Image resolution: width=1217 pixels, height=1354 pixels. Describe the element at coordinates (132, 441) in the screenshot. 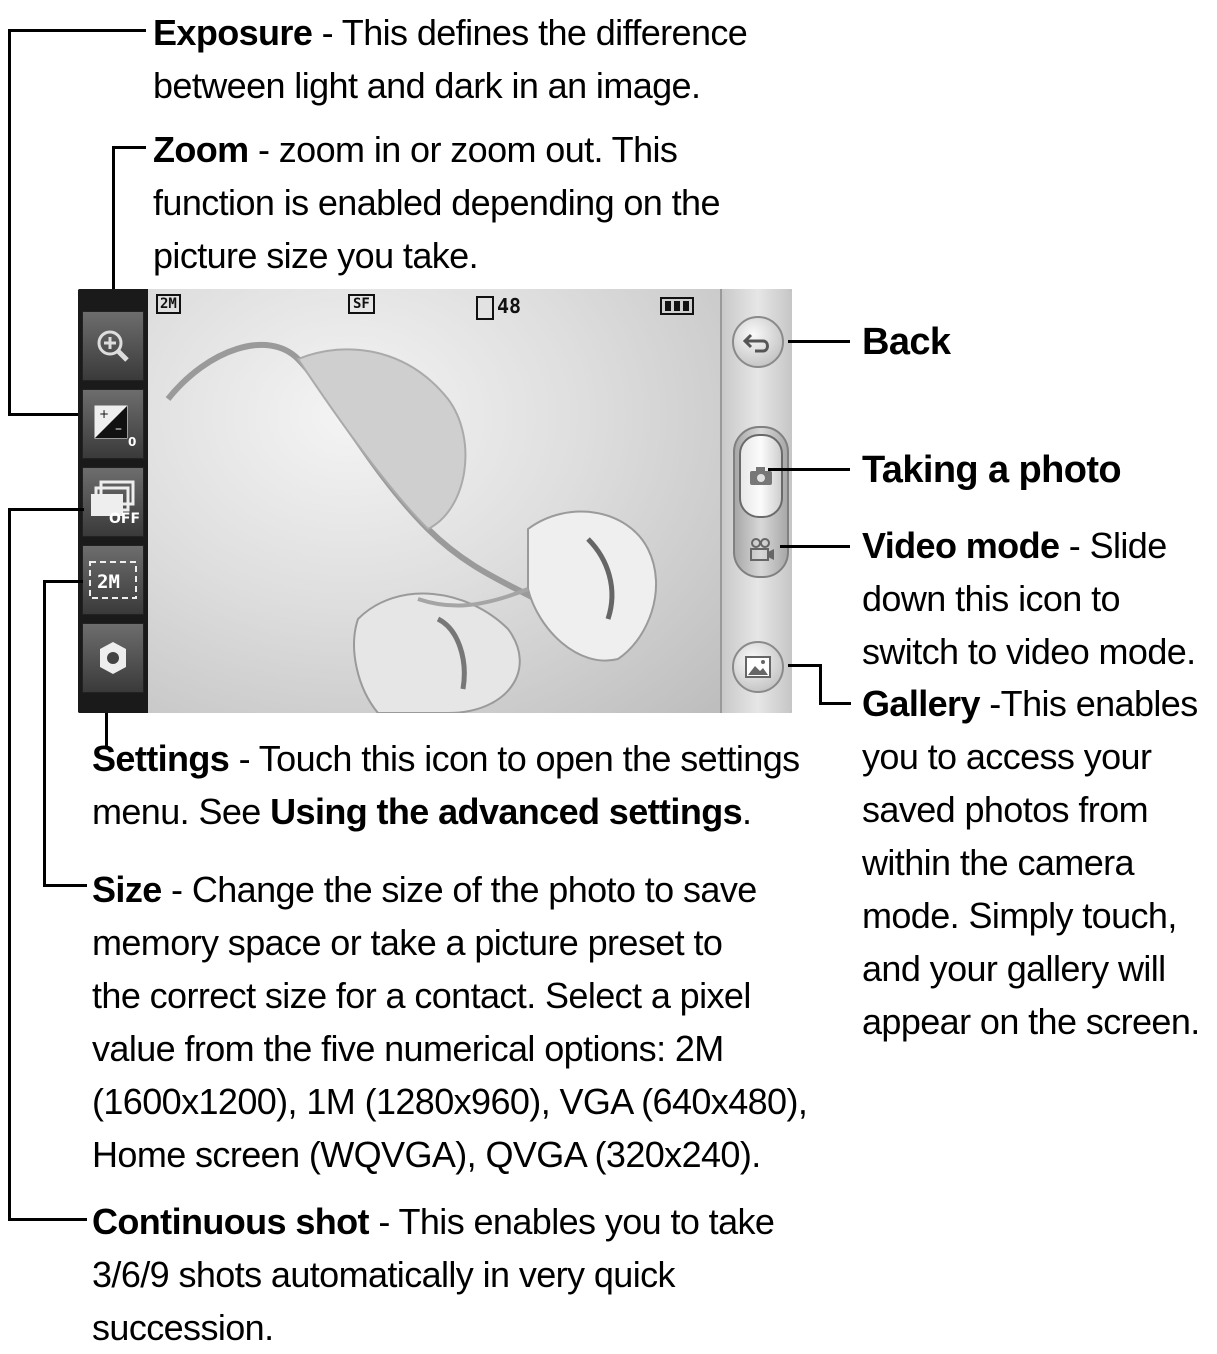

I see `exposure-value: 0` at that location.